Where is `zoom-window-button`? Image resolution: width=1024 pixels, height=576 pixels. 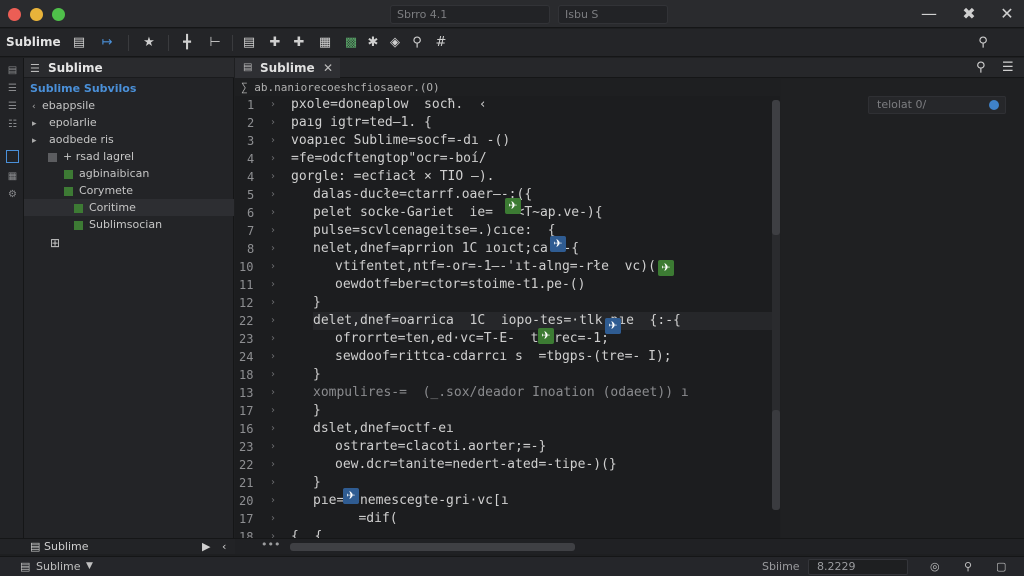 zoom-window-button is located at coordinates (58, 14).